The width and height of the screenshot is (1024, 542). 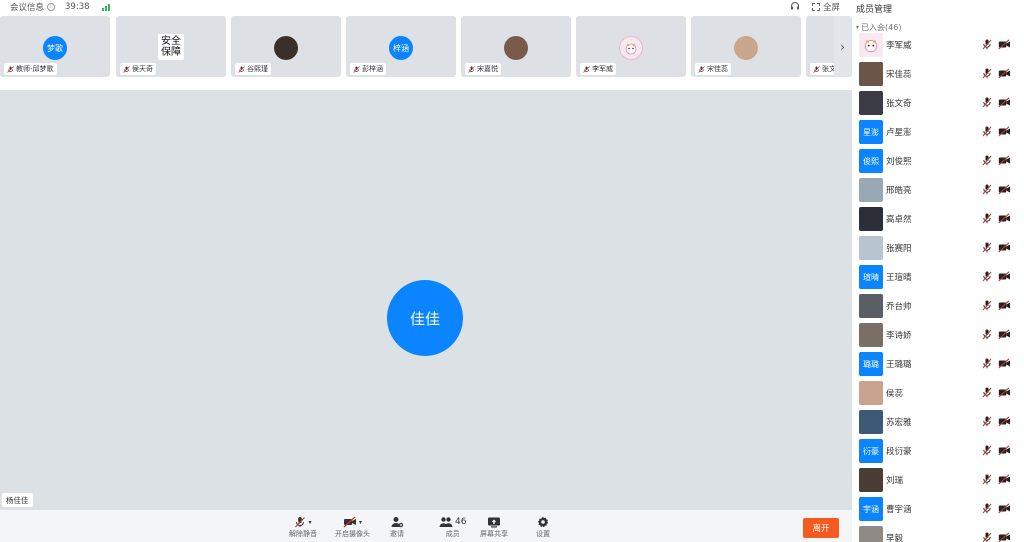 I want to click on member-row: 邢皓亮, so click(x=939, y=190).